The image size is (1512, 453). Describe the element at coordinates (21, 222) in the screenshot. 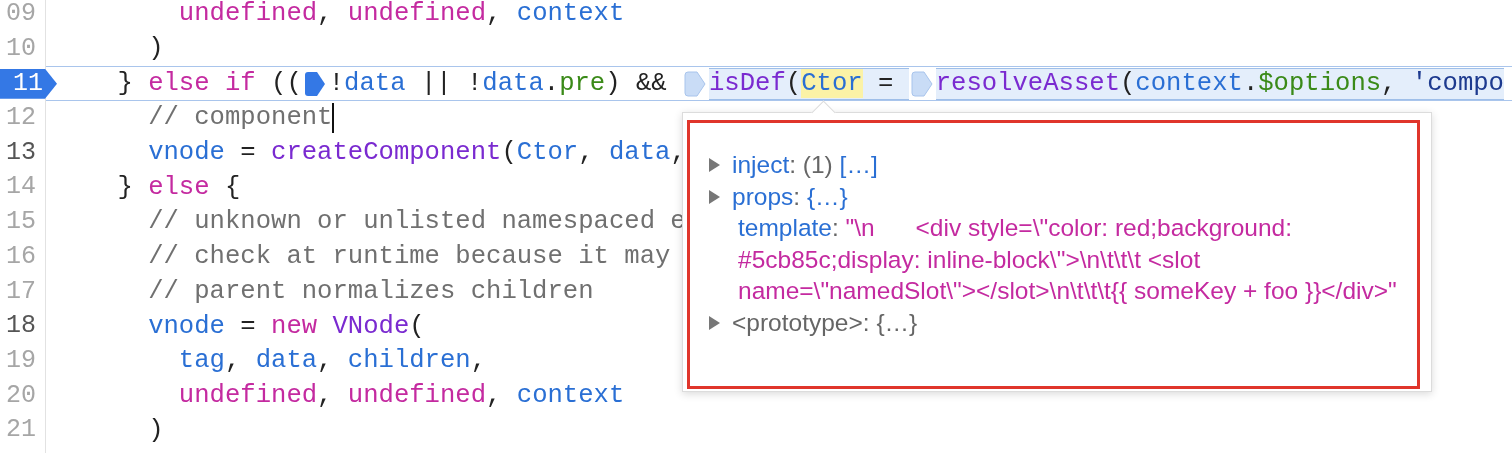

I see `line-number: 15` at that location.